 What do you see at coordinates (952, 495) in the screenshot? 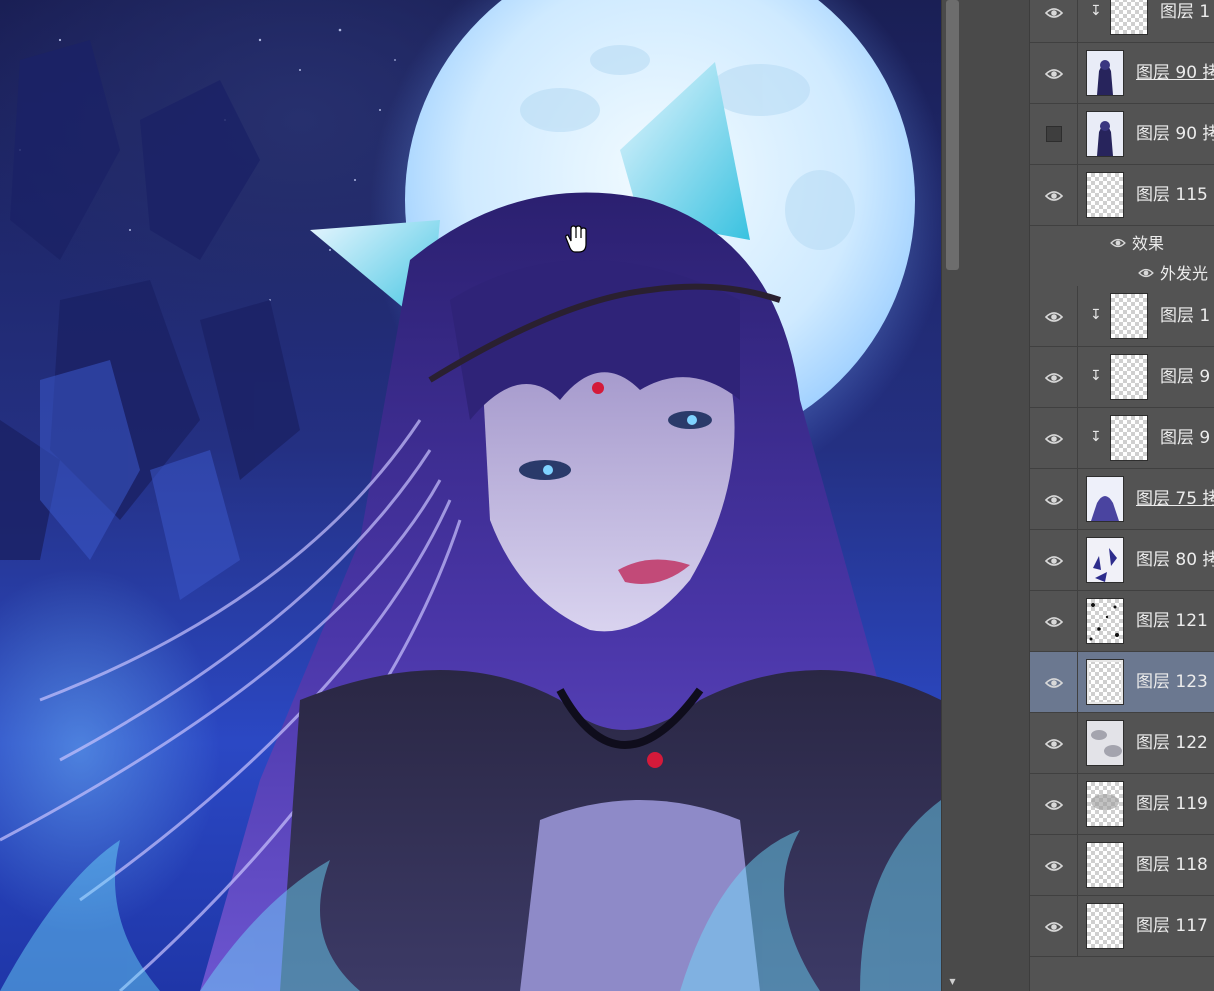
I see `canvas-vertical-scrollbar: ▼` at bounding box center [952, 495].